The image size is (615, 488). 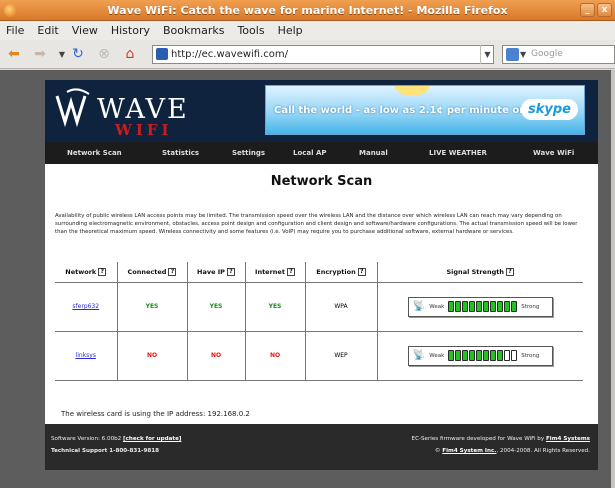 What do you see at coordinates (310, 153) in the screenshot?
I see `nav-local-ap: Local AP` at bounding box center [310, 153].